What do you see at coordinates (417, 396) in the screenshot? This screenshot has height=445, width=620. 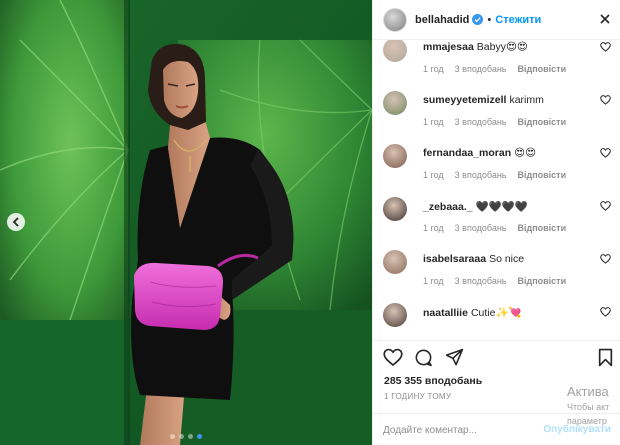 I see `post-timestamp: 1 ГОДИНУ ТОМУ` at bounding box center [417, 396].